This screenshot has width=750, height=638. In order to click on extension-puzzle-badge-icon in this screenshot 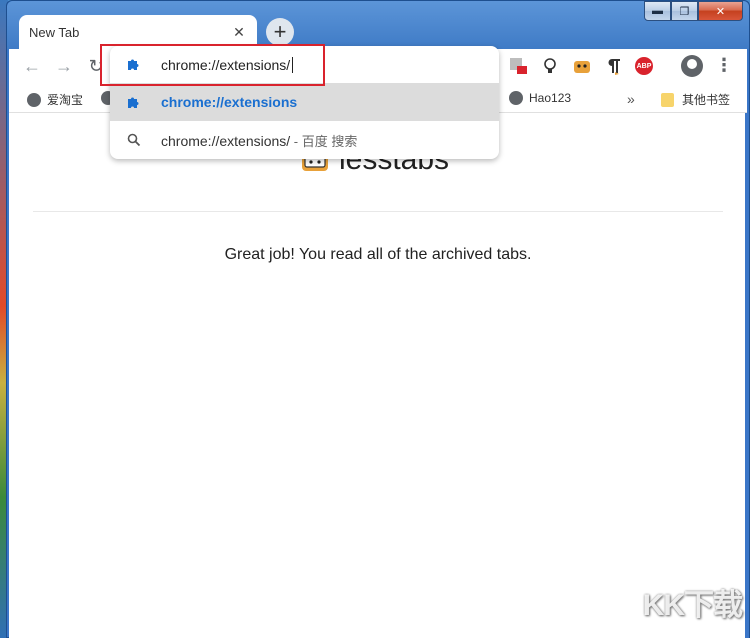, I will do `click(518, 66)`.